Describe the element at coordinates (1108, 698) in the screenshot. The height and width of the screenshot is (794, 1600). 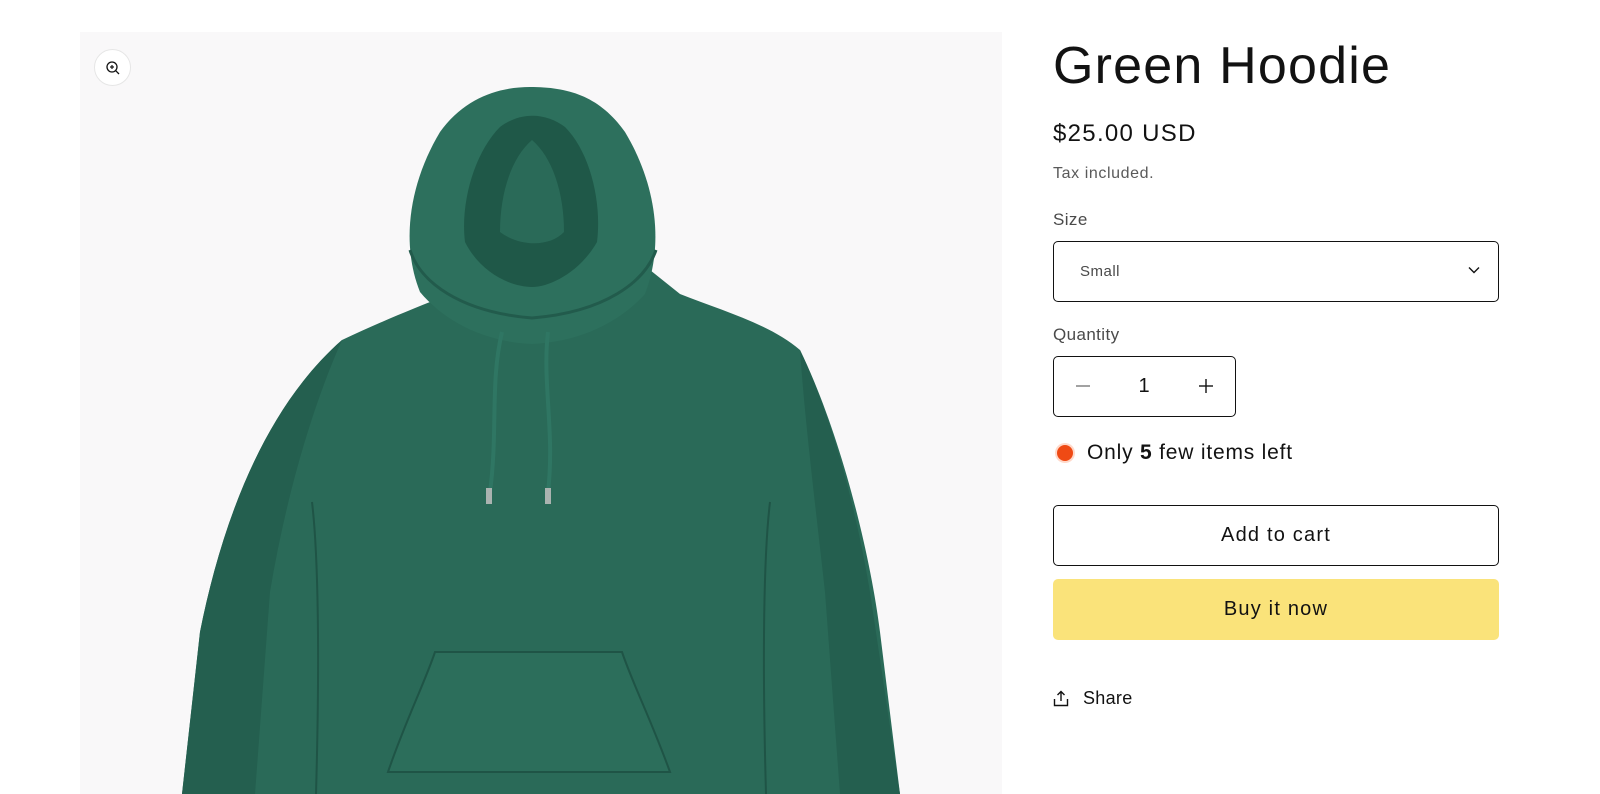
I see `share-label: Share` at that location.